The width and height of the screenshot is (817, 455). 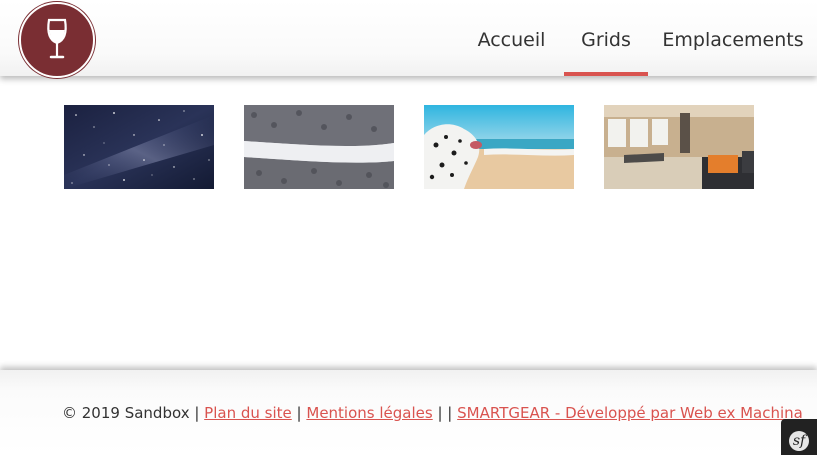 I want to click on living-room-image, so click(x=679, y=147).